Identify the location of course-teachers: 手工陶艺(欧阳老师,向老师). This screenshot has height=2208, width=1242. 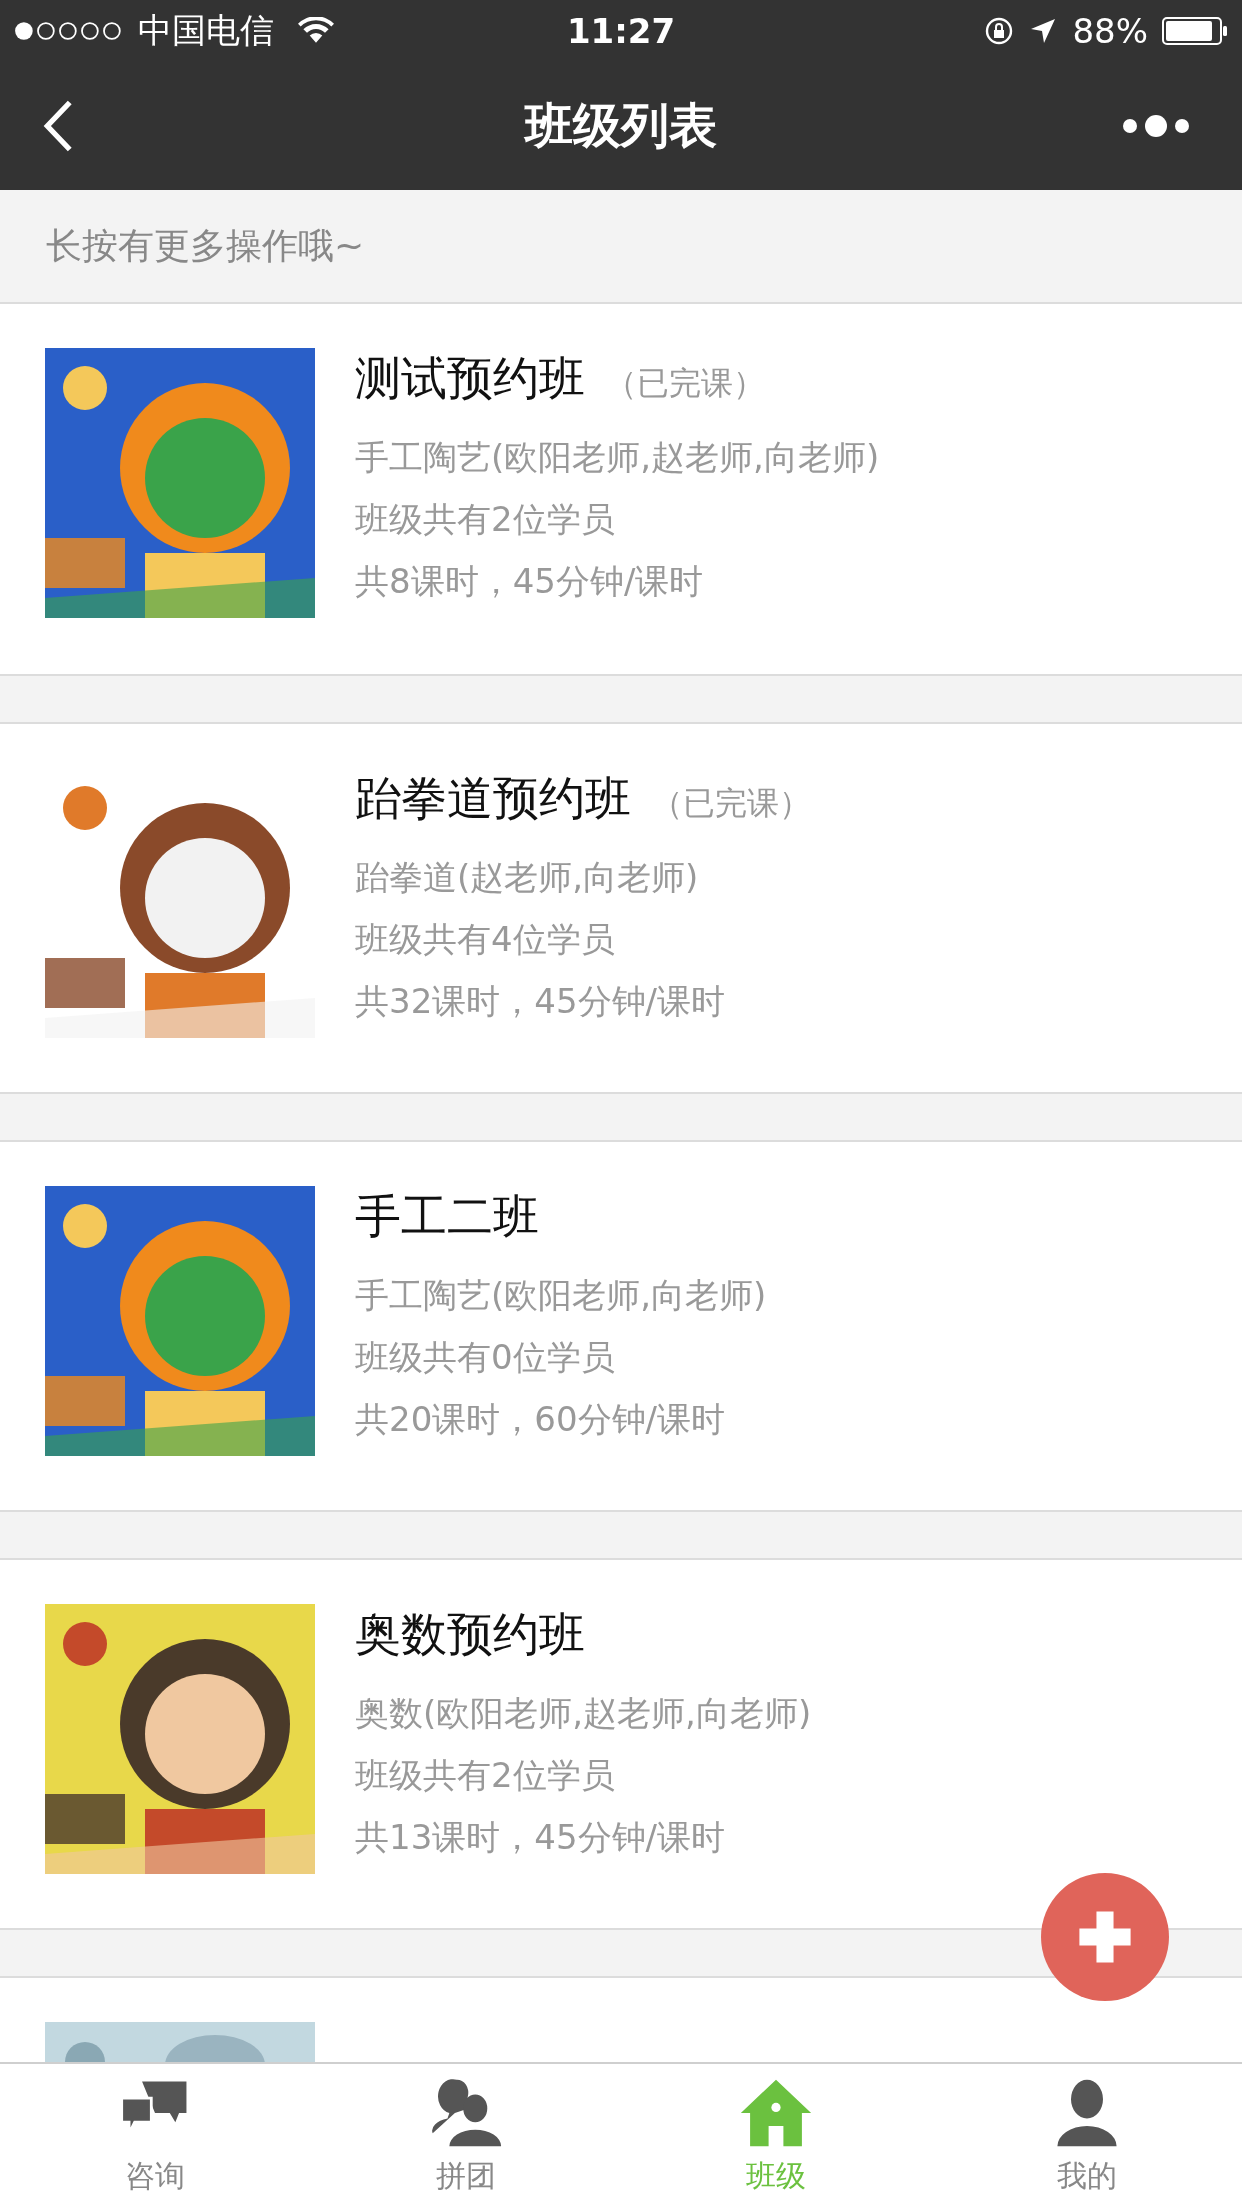
(561, 1295).